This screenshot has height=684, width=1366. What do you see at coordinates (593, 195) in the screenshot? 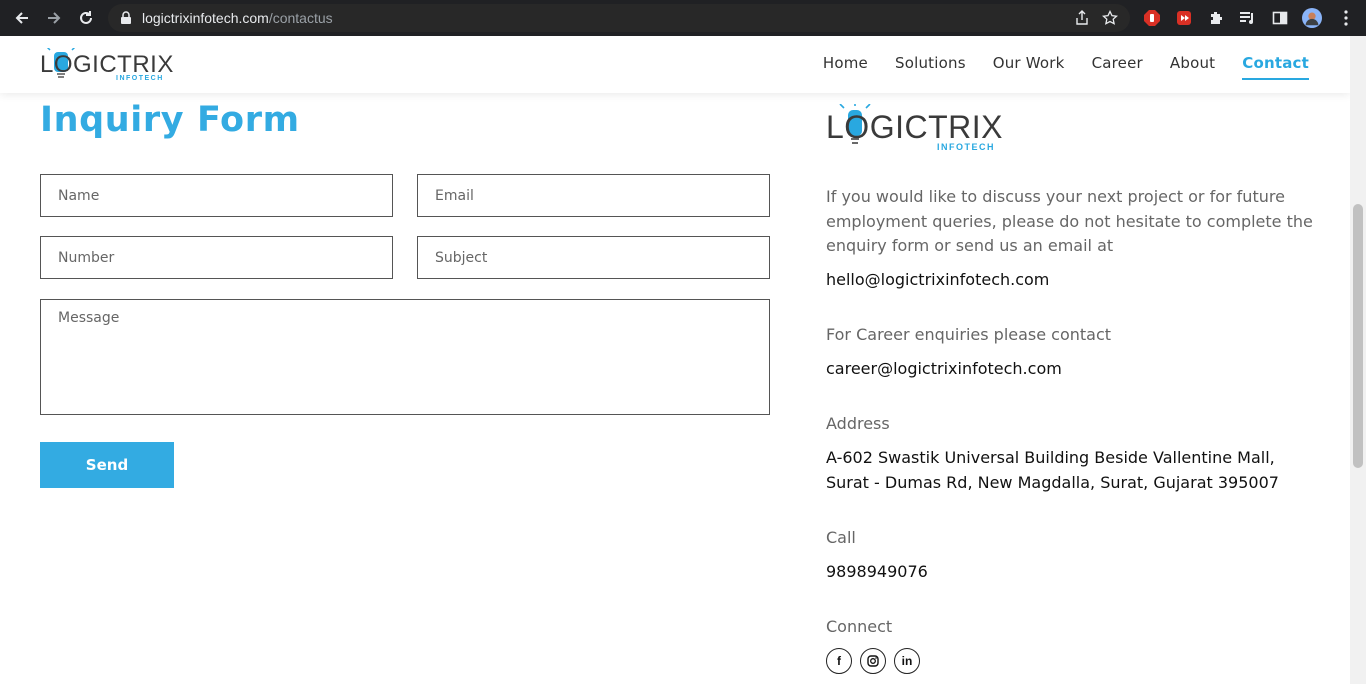
I see `email-field: Email` at bounding box center [593, 195].